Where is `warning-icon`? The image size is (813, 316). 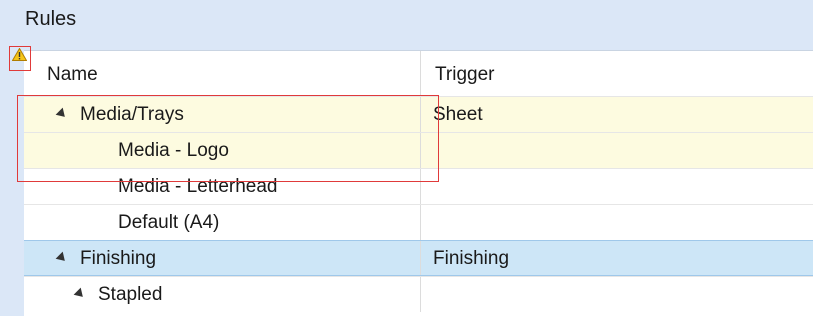
warning-icon is located at coordinates (19, 54).